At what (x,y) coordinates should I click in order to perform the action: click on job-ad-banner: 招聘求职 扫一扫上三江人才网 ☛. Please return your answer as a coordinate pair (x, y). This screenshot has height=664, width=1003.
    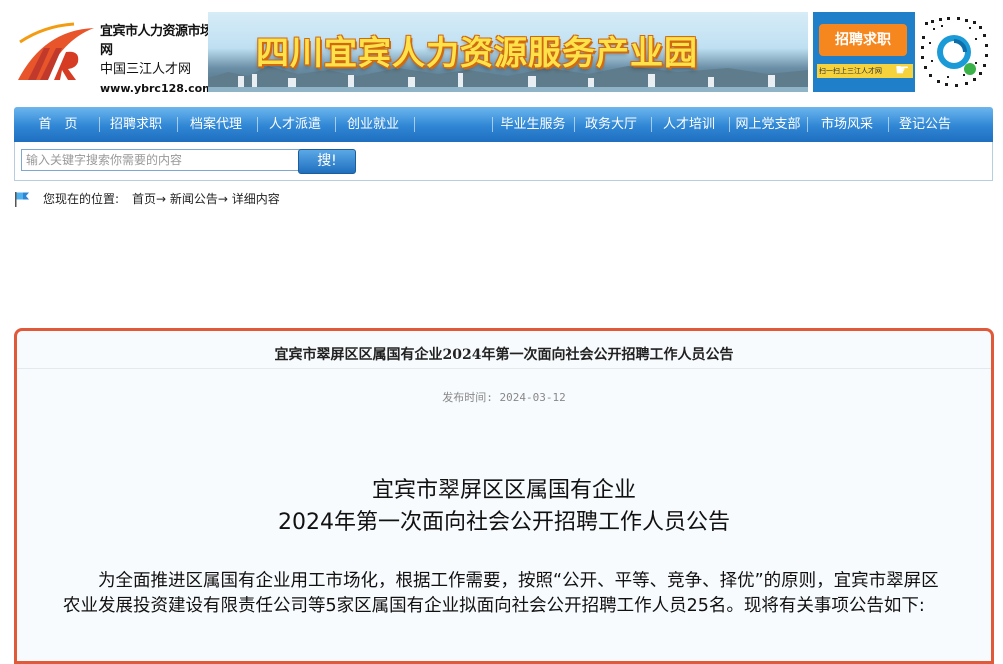
    Looking at the image, I should click on (864, 52).